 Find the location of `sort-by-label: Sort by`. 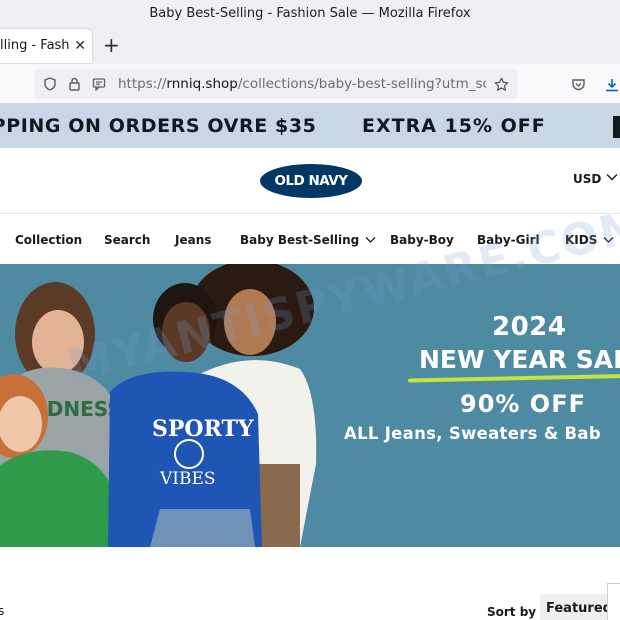

sort-by-label: Sort by is located at coordinates (512, 612).